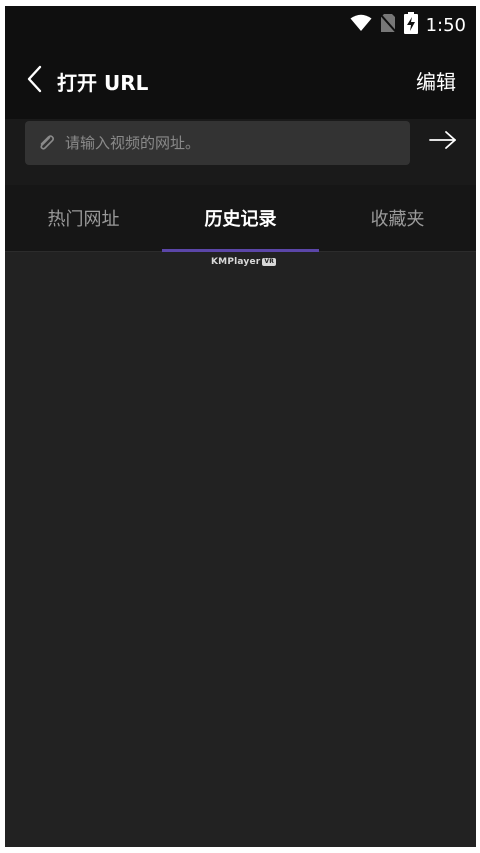 This screenshot has height=853, width=480. I want to click on no-sim-icon, so click(387, 25).